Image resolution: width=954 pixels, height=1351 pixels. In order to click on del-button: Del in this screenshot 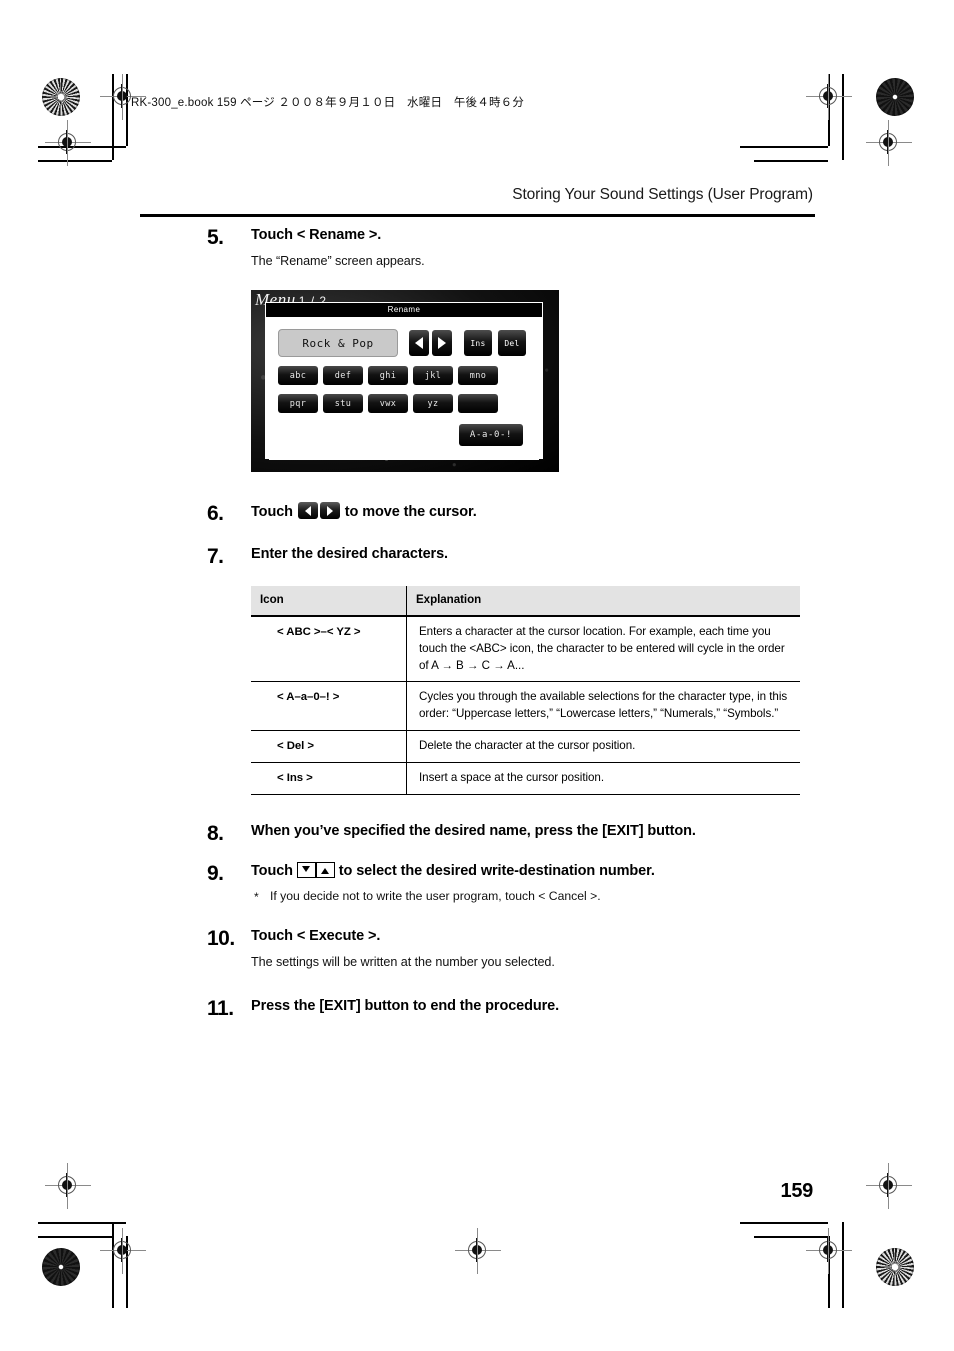, I will do `click(512, 343)`.